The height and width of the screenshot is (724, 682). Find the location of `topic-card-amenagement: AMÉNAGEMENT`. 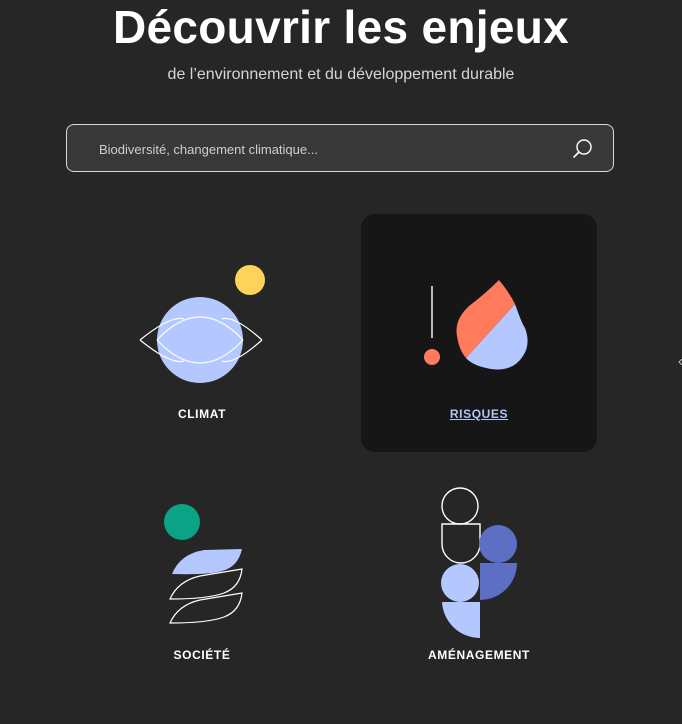

topic-card-amenagement: AMÉNAGEMENT is located at coordinates (479, 605).